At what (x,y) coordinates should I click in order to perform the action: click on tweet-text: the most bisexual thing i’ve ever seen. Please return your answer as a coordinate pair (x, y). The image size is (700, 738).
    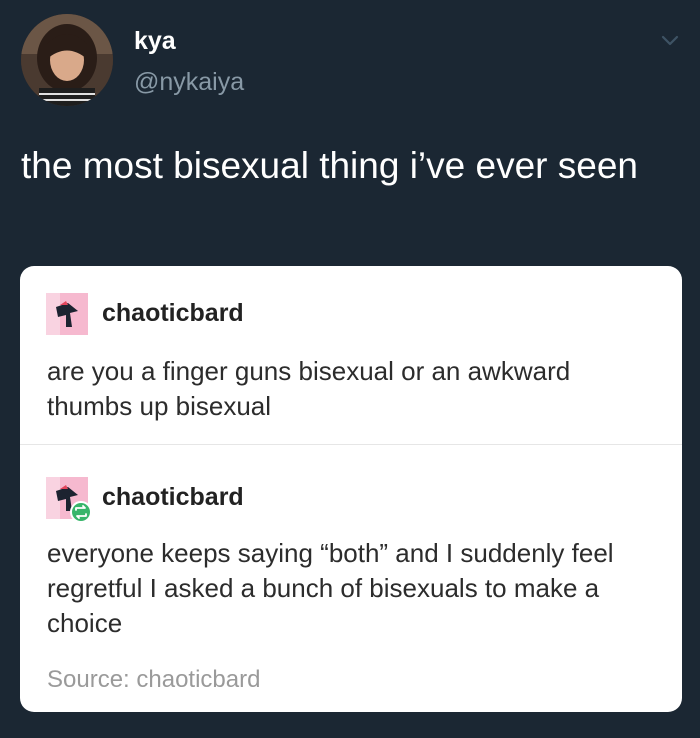
    Looking at the image, I should click on (330, 165).